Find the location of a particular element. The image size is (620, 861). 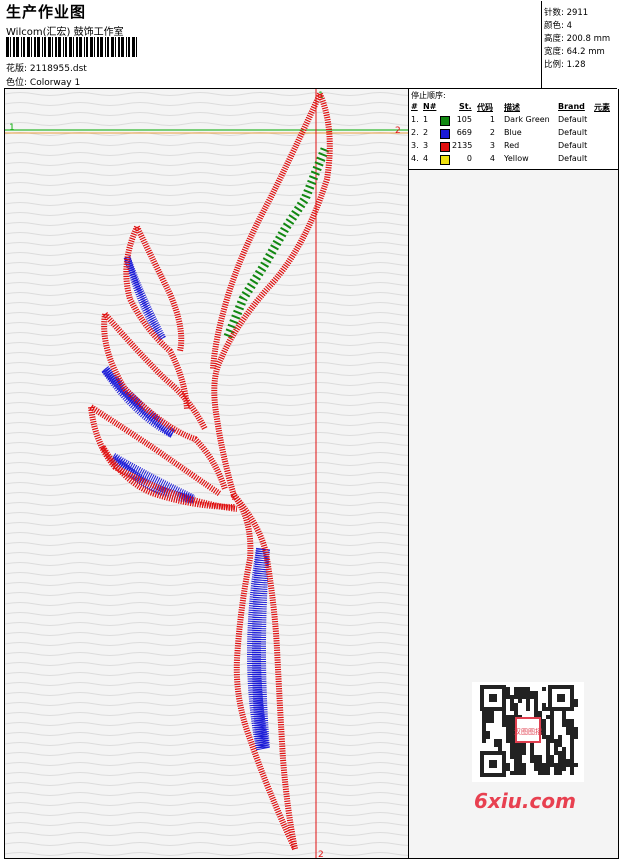

file-label: 花版: is located at coordinates (17, 69).